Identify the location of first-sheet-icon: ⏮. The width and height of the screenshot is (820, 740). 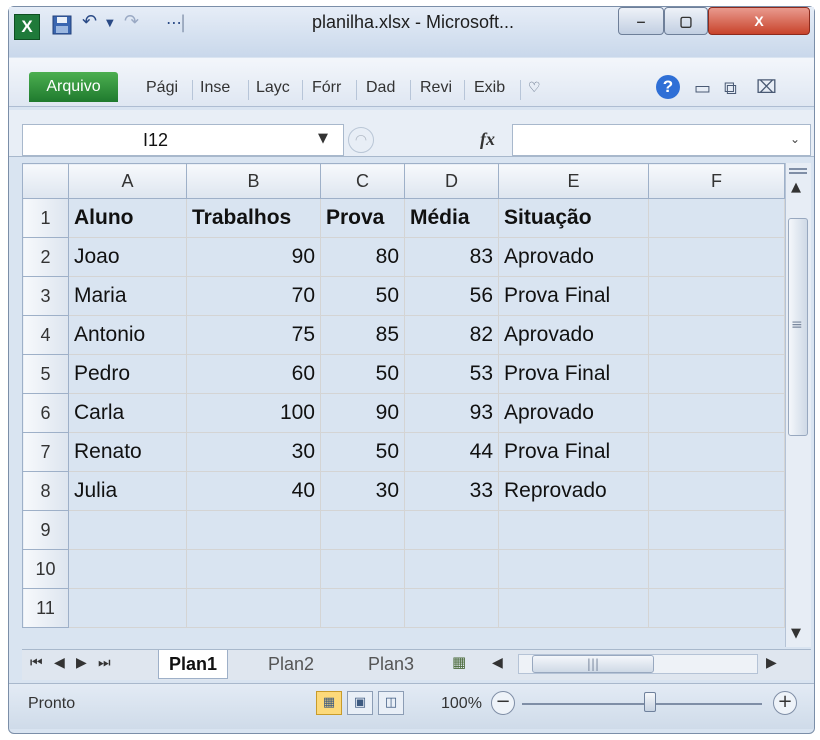
(36, 663).